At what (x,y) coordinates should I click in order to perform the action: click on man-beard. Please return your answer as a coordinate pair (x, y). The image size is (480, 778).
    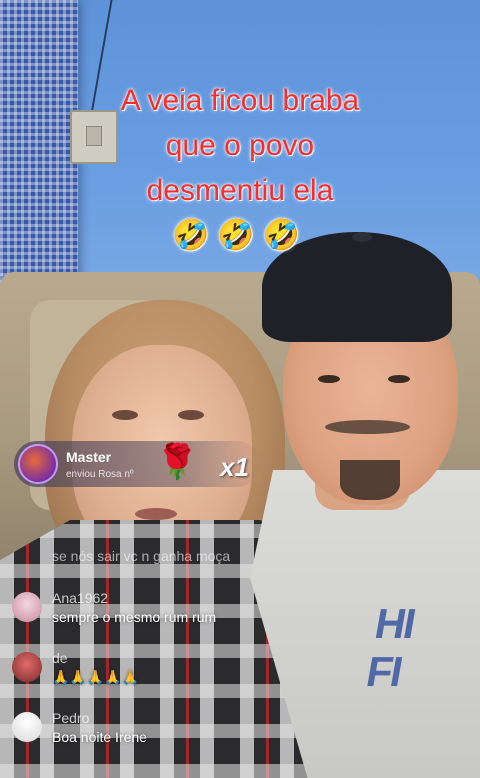
    Looking at the image, I should click on (370, 480).